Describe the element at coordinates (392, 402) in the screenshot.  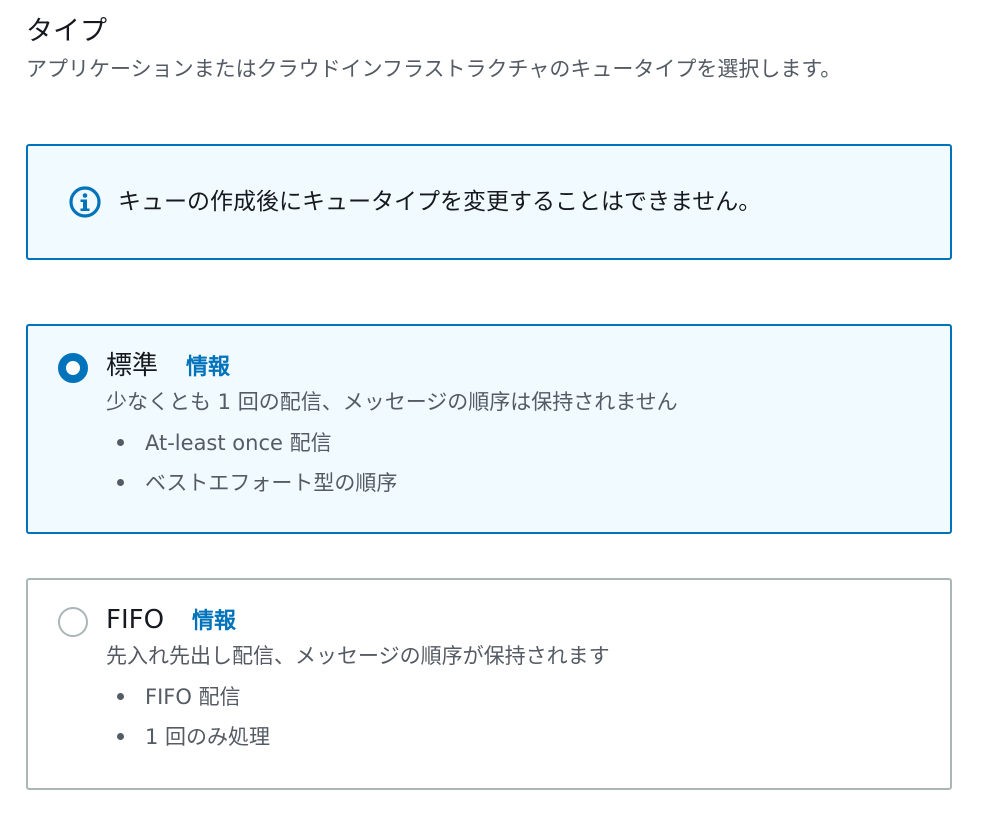
I see `standard-option-description: 少なくとも 1 回の配信、メッセージの順序は保持されません` at that location.